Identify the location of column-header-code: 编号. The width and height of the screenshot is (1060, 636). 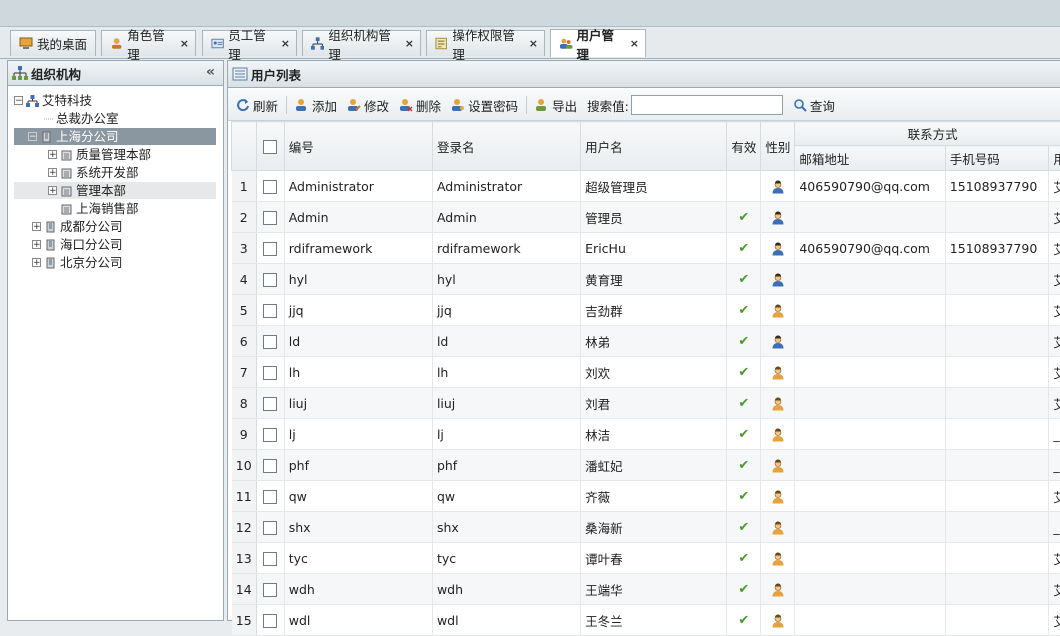
(358, 146).